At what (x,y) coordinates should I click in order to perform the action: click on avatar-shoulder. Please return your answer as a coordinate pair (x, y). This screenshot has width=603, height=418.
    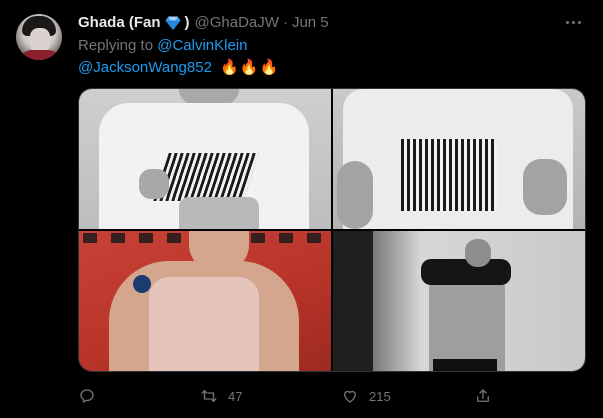
    Looking at the image, I should click on (40, 55).